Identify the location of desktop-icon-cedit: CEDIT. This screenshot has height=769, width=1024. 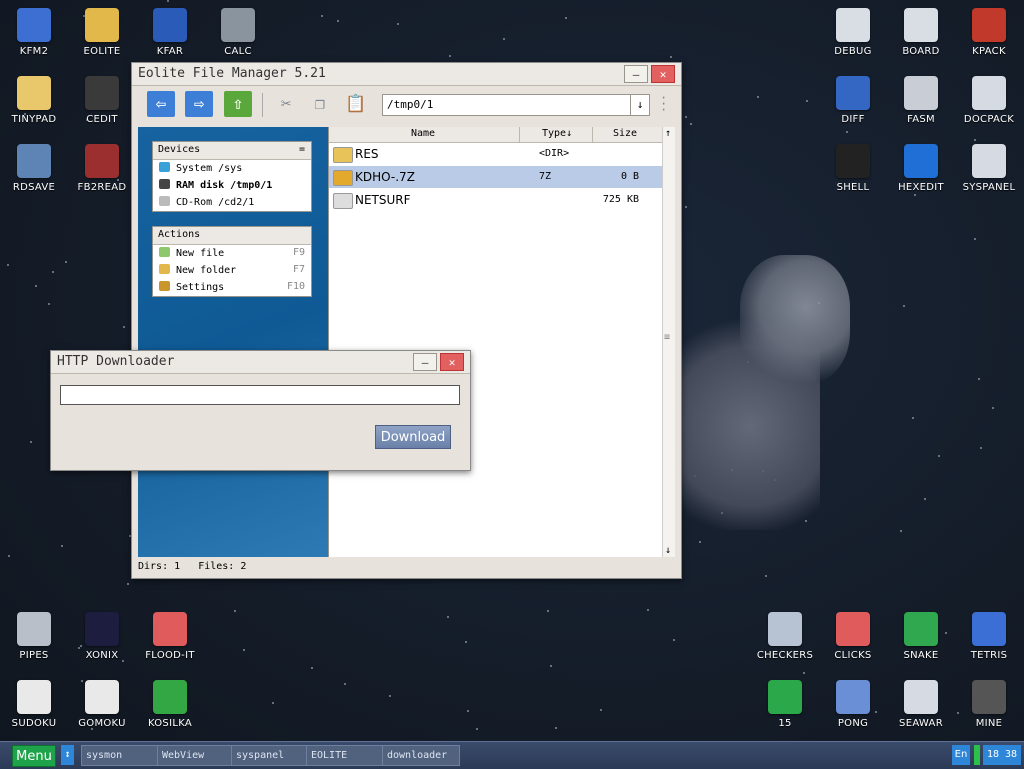
(102, 100).